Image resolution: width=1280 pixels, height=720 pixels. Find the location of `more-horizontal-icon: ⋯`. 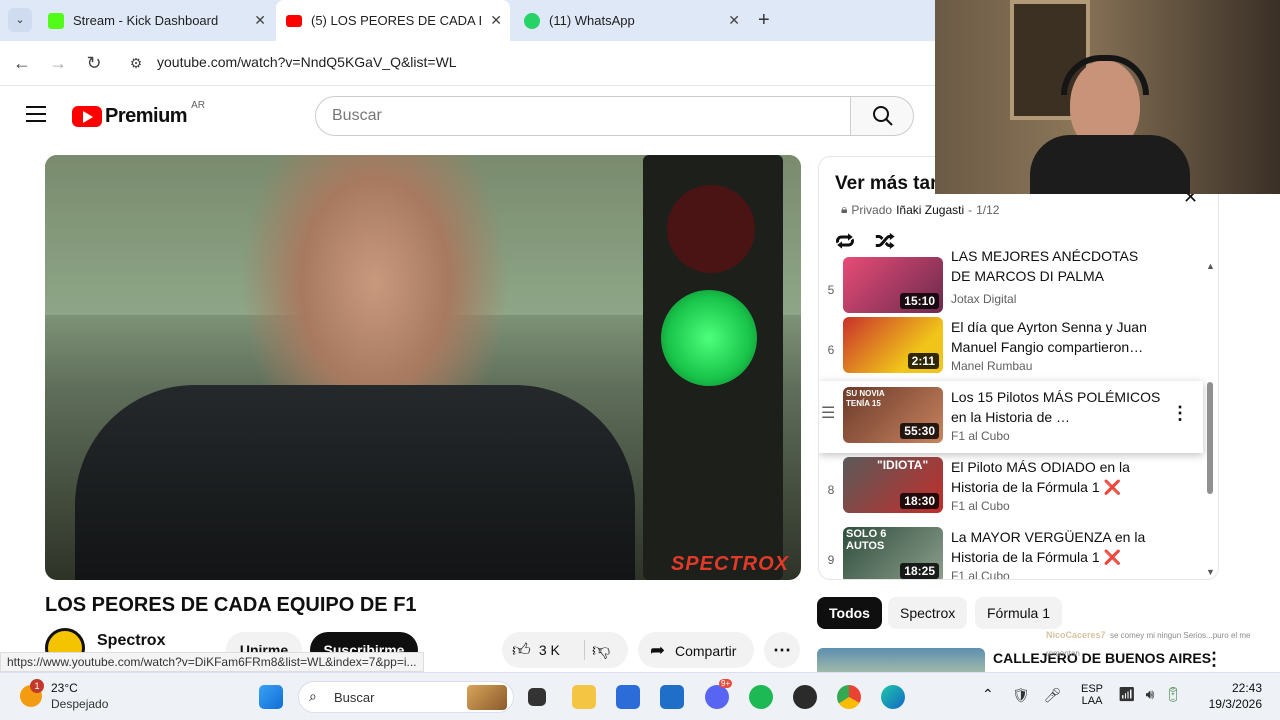

more-horizontal-icon: ⋯ is located at coordinates (782, 650).